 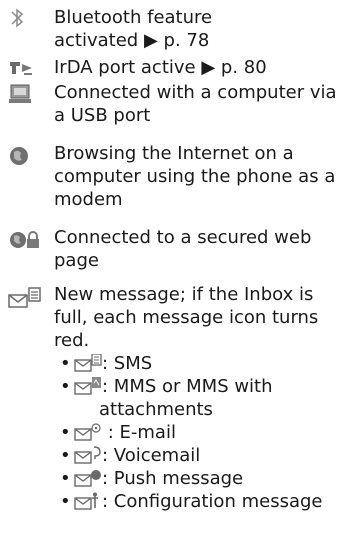 What do you see at coordinates (26, 69) in the screenshot?
I see `irda-icon` at bounding box center [26, 69].